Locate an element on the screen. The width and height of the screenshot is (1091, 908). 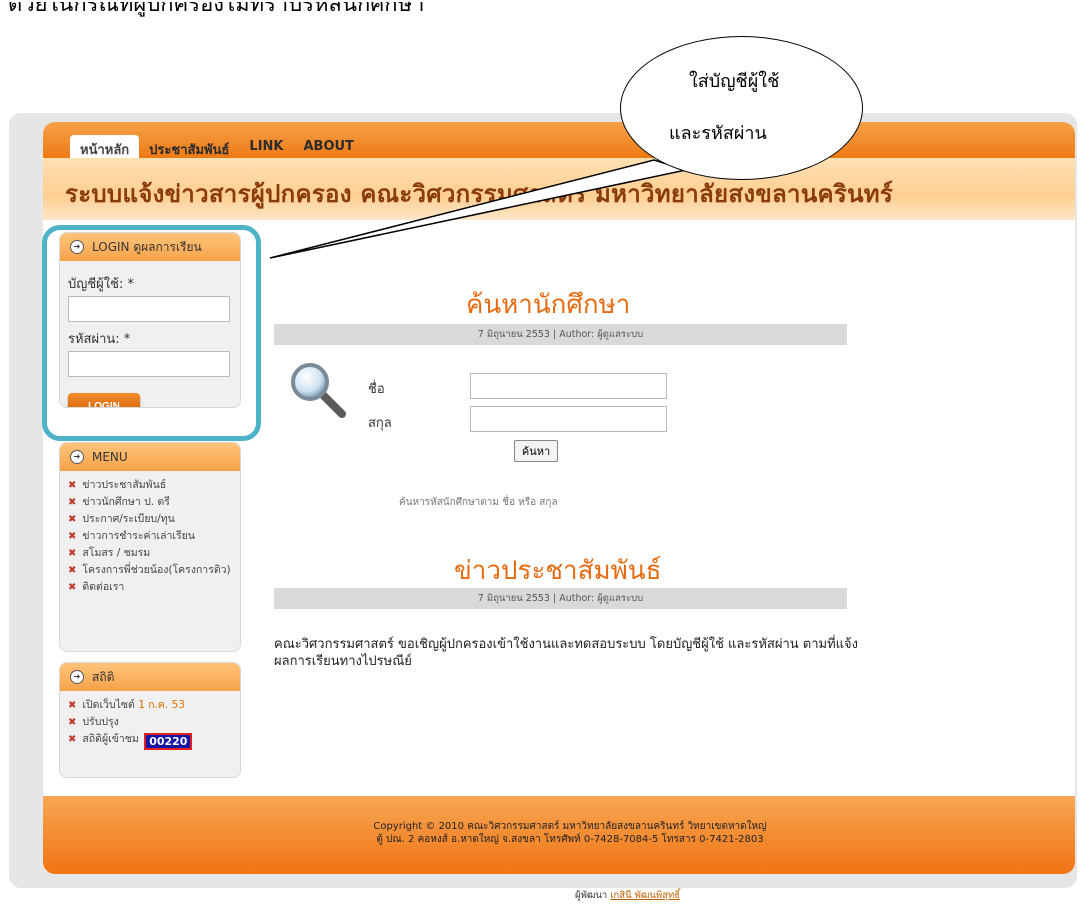
callout-bubble is located at coordinates (741, 108).